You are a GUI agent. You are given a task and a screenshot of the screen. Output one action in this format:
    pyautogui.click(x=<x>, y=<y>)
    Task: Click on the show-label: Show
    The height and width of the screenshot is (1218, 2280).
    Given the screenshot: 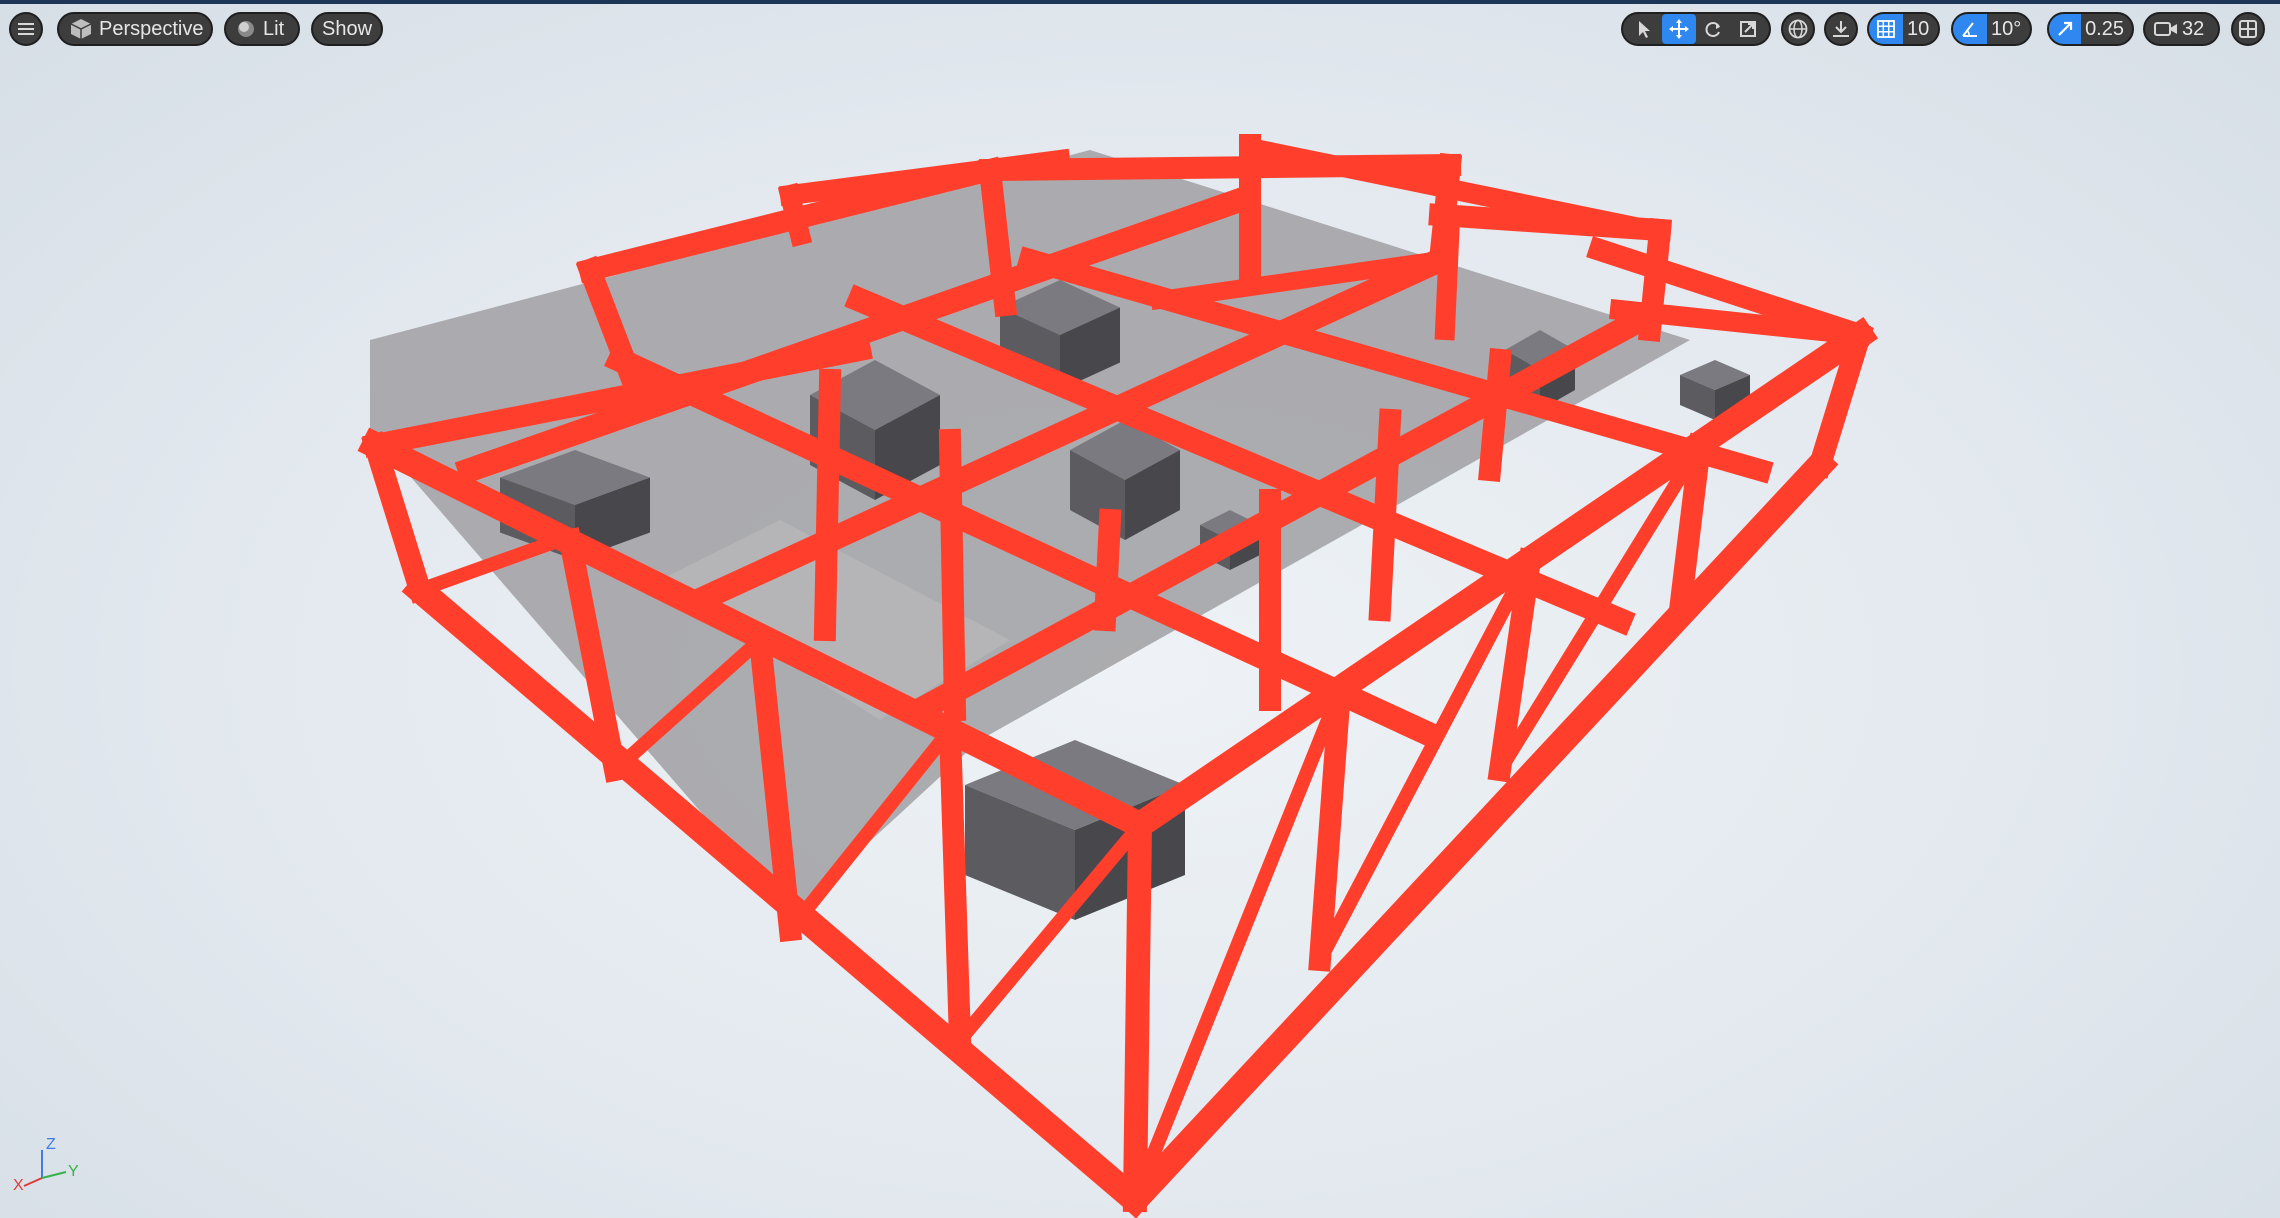 What is the action you would take?
    pyautogui.click(x=347, y=28)
    